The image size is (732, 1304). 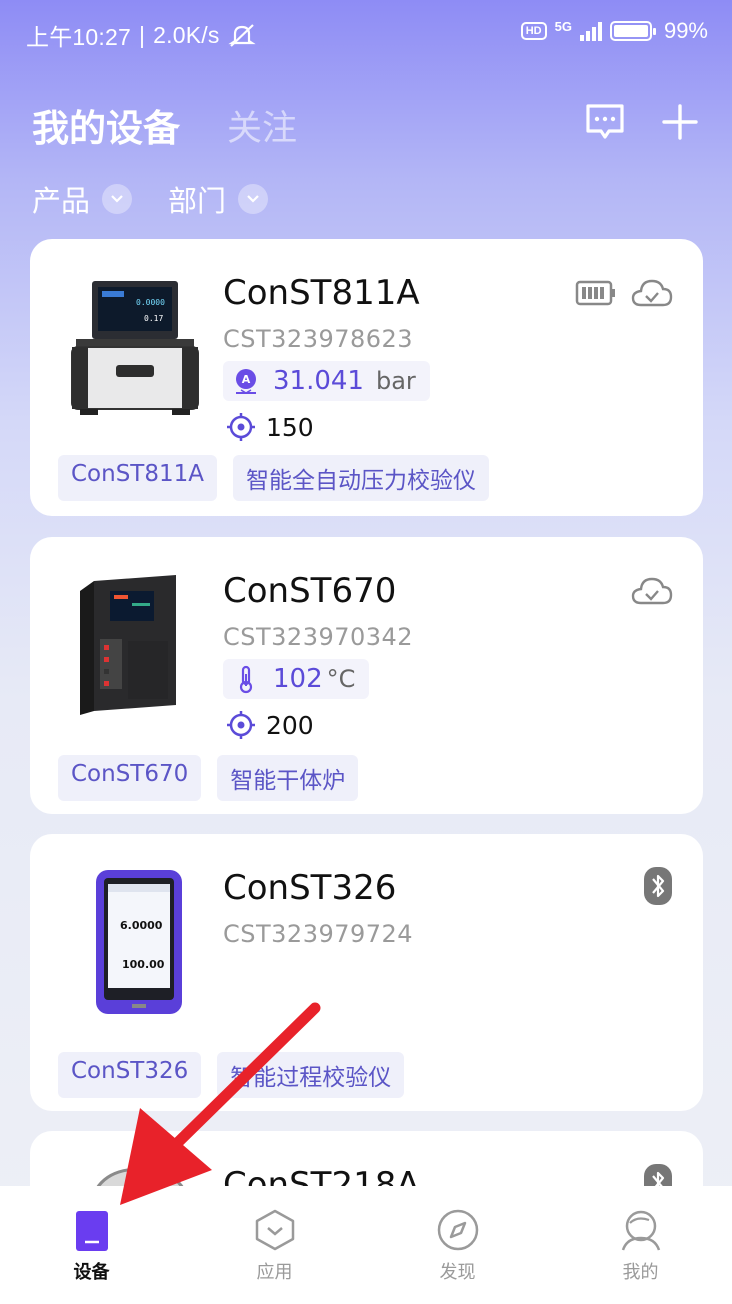 What do you see at coordinates (143, 964) in the screenshot?
I see `svg-text: 100.00` at bounding box center [143, 964].